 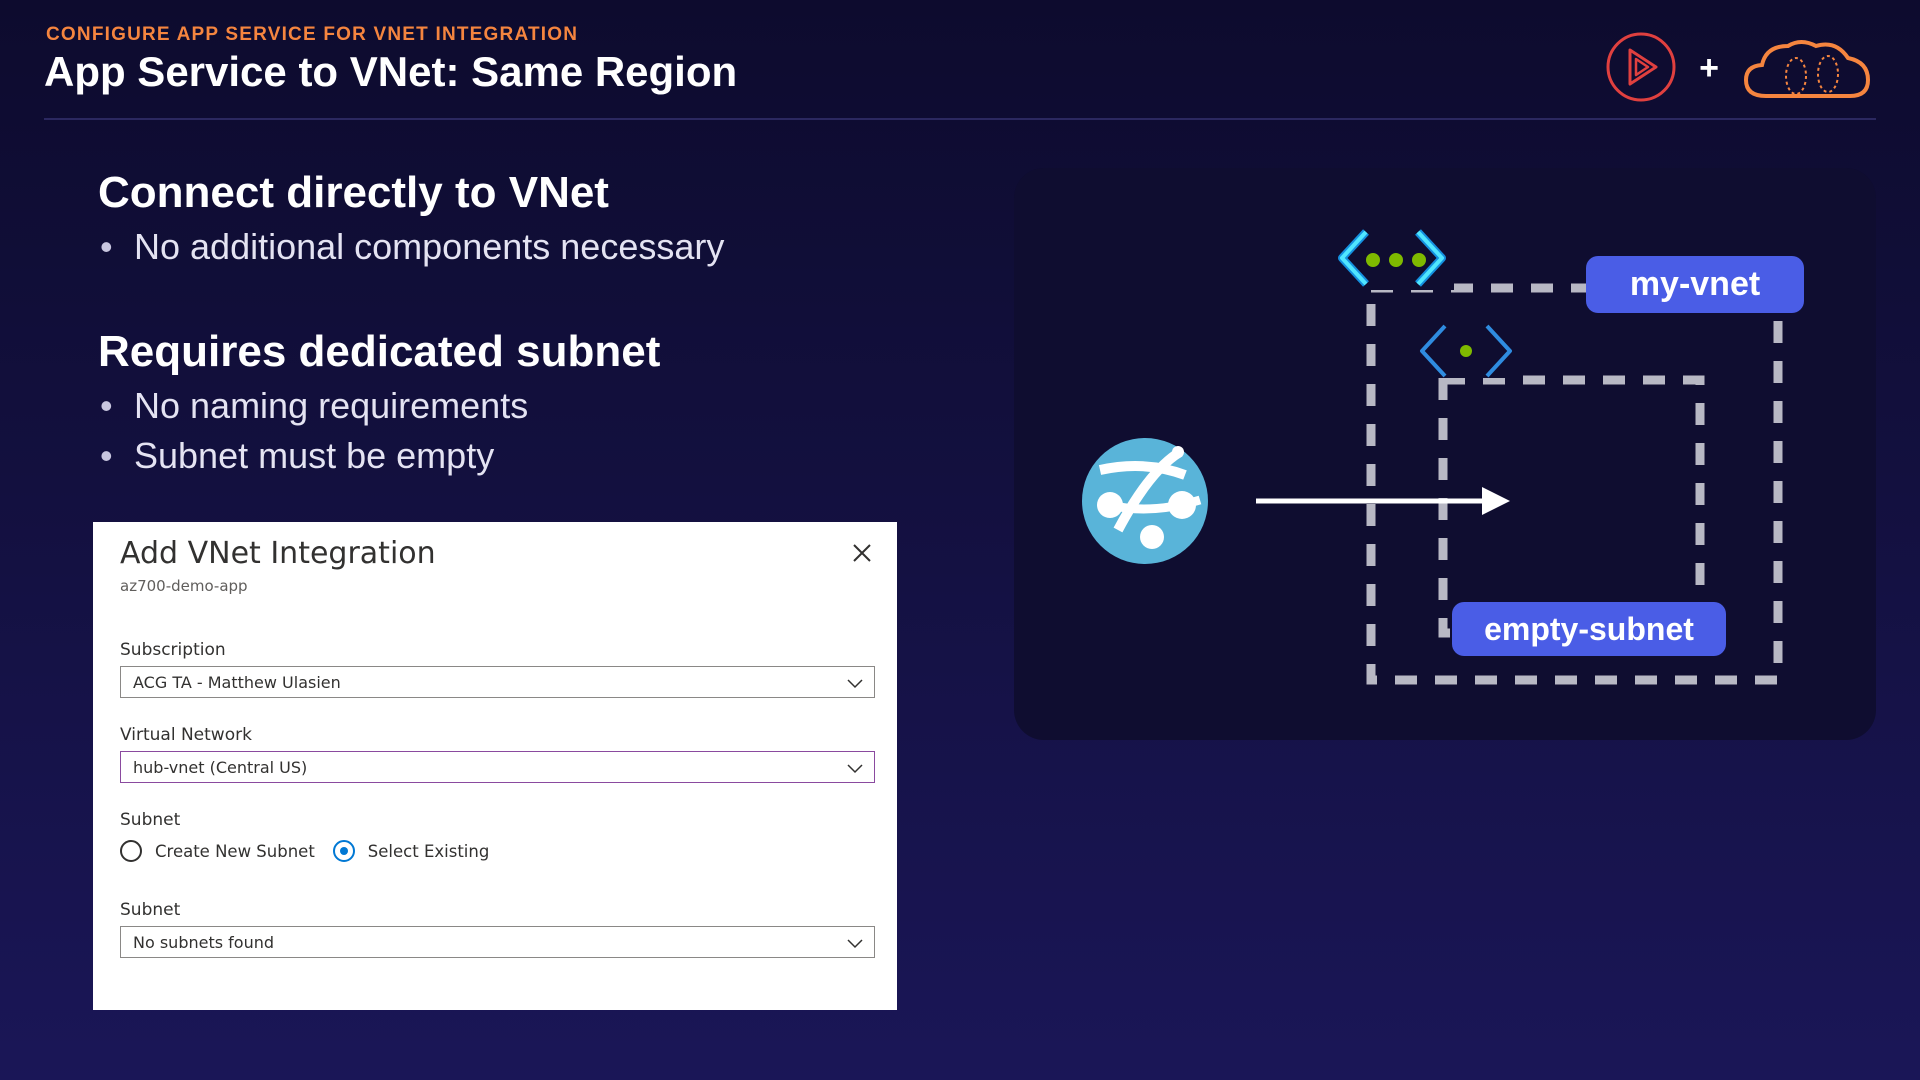 I want to click on arrow-right-icon, so click(x=1383, y=501).